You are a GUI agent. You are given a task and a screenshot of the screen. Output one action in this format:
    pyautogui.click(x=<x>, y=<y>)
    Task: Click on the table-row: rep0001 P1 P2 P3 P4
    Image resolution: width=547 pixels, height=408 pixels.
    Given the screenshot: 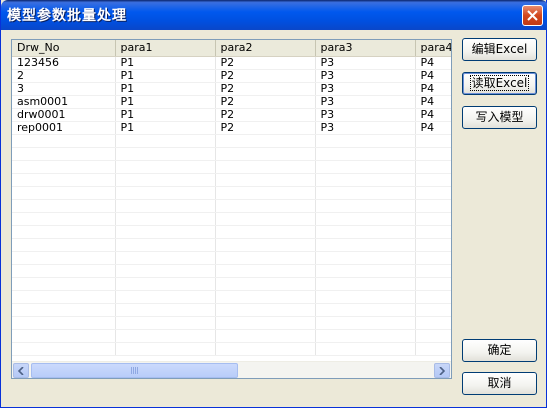 What is the action you would take?
    pyautogui.click(x=231, y=128)
    